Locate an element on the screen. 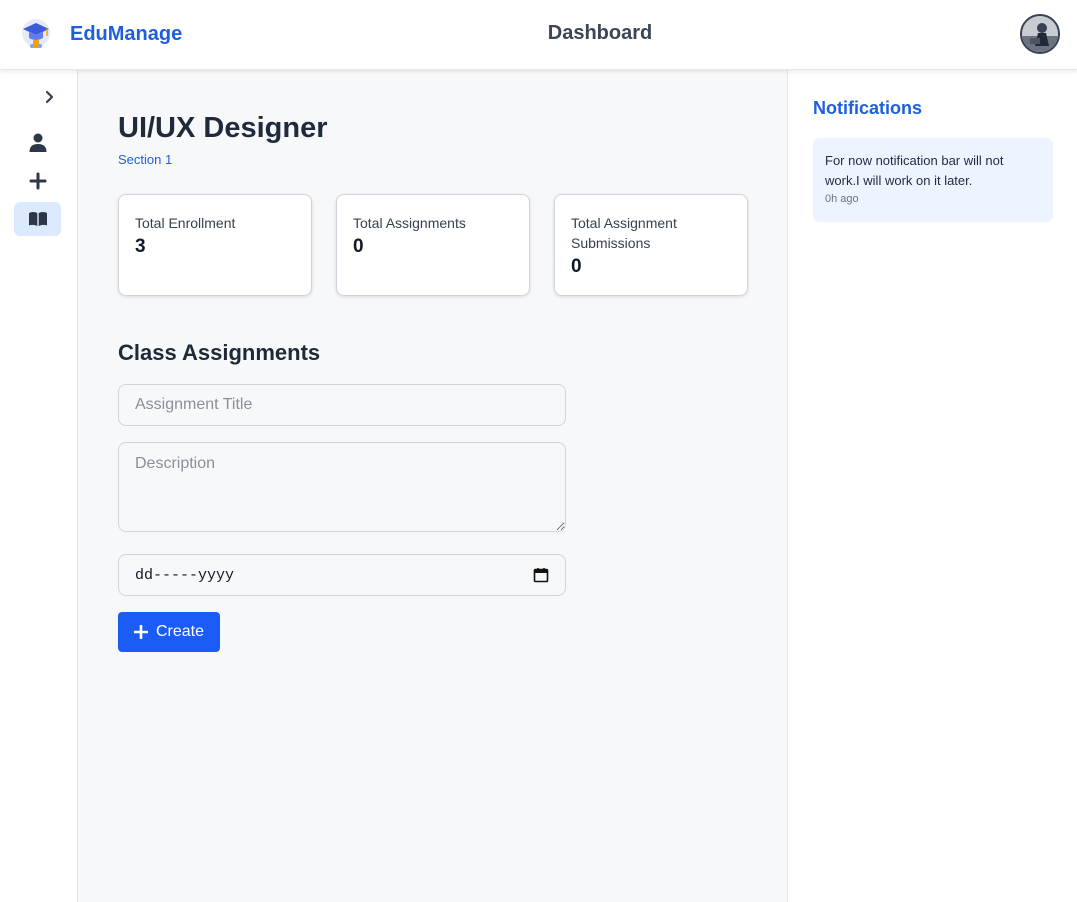 The width and height of the screenshot is (1077, 902). stat-value: 3 is located at coordinates (140, 246).